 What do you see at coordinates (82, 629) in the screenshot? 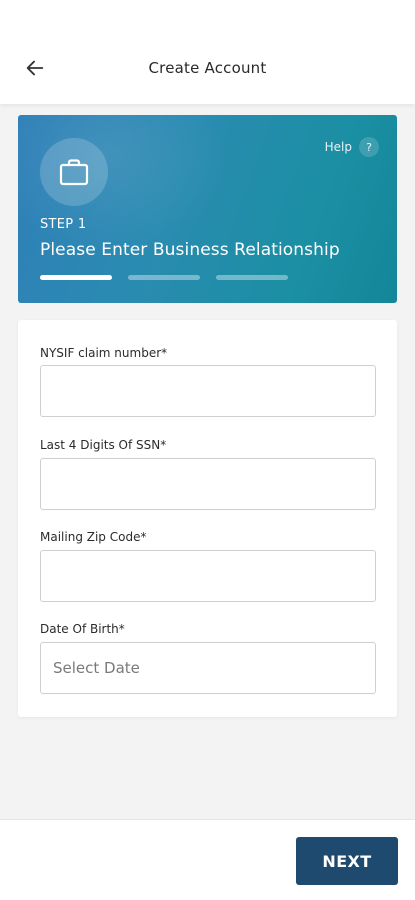
I see `date-of-birth-label: Date Of Birth*` at bounding box center [82, 629].